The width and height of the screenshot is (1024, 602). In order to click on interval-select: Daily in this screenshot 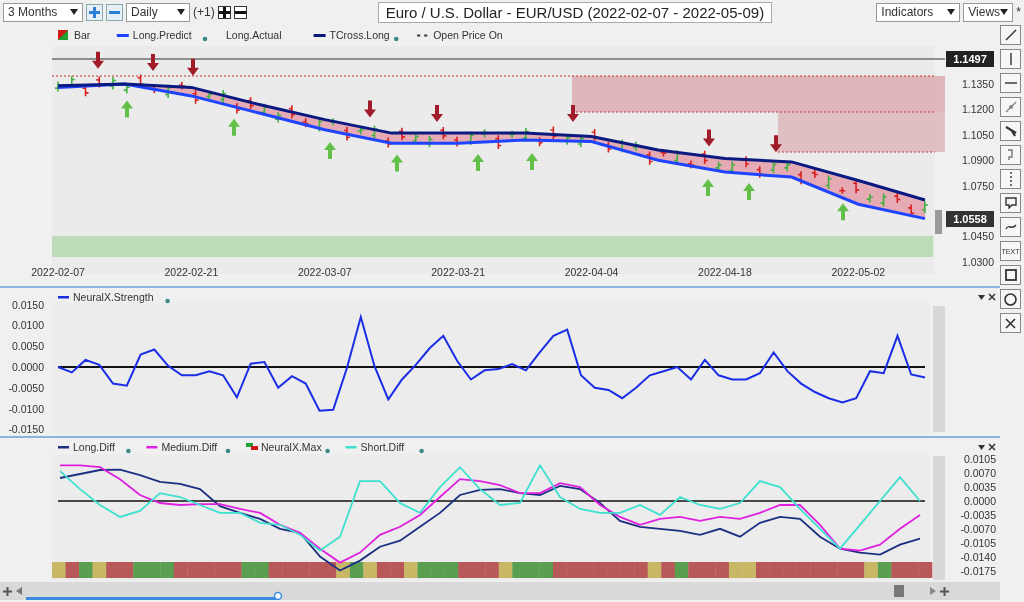, I will do `click(158, 12)`.